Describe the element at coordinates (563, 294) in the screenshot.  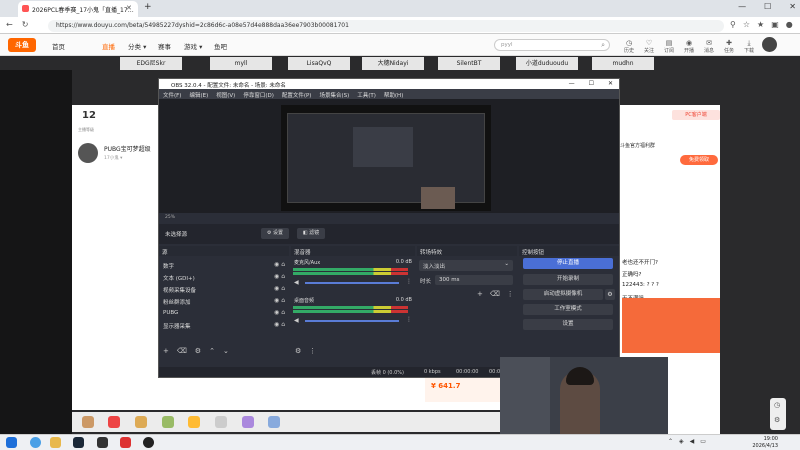
I see `virtual-camera-button: 启动虚拟摄像机` at that location.